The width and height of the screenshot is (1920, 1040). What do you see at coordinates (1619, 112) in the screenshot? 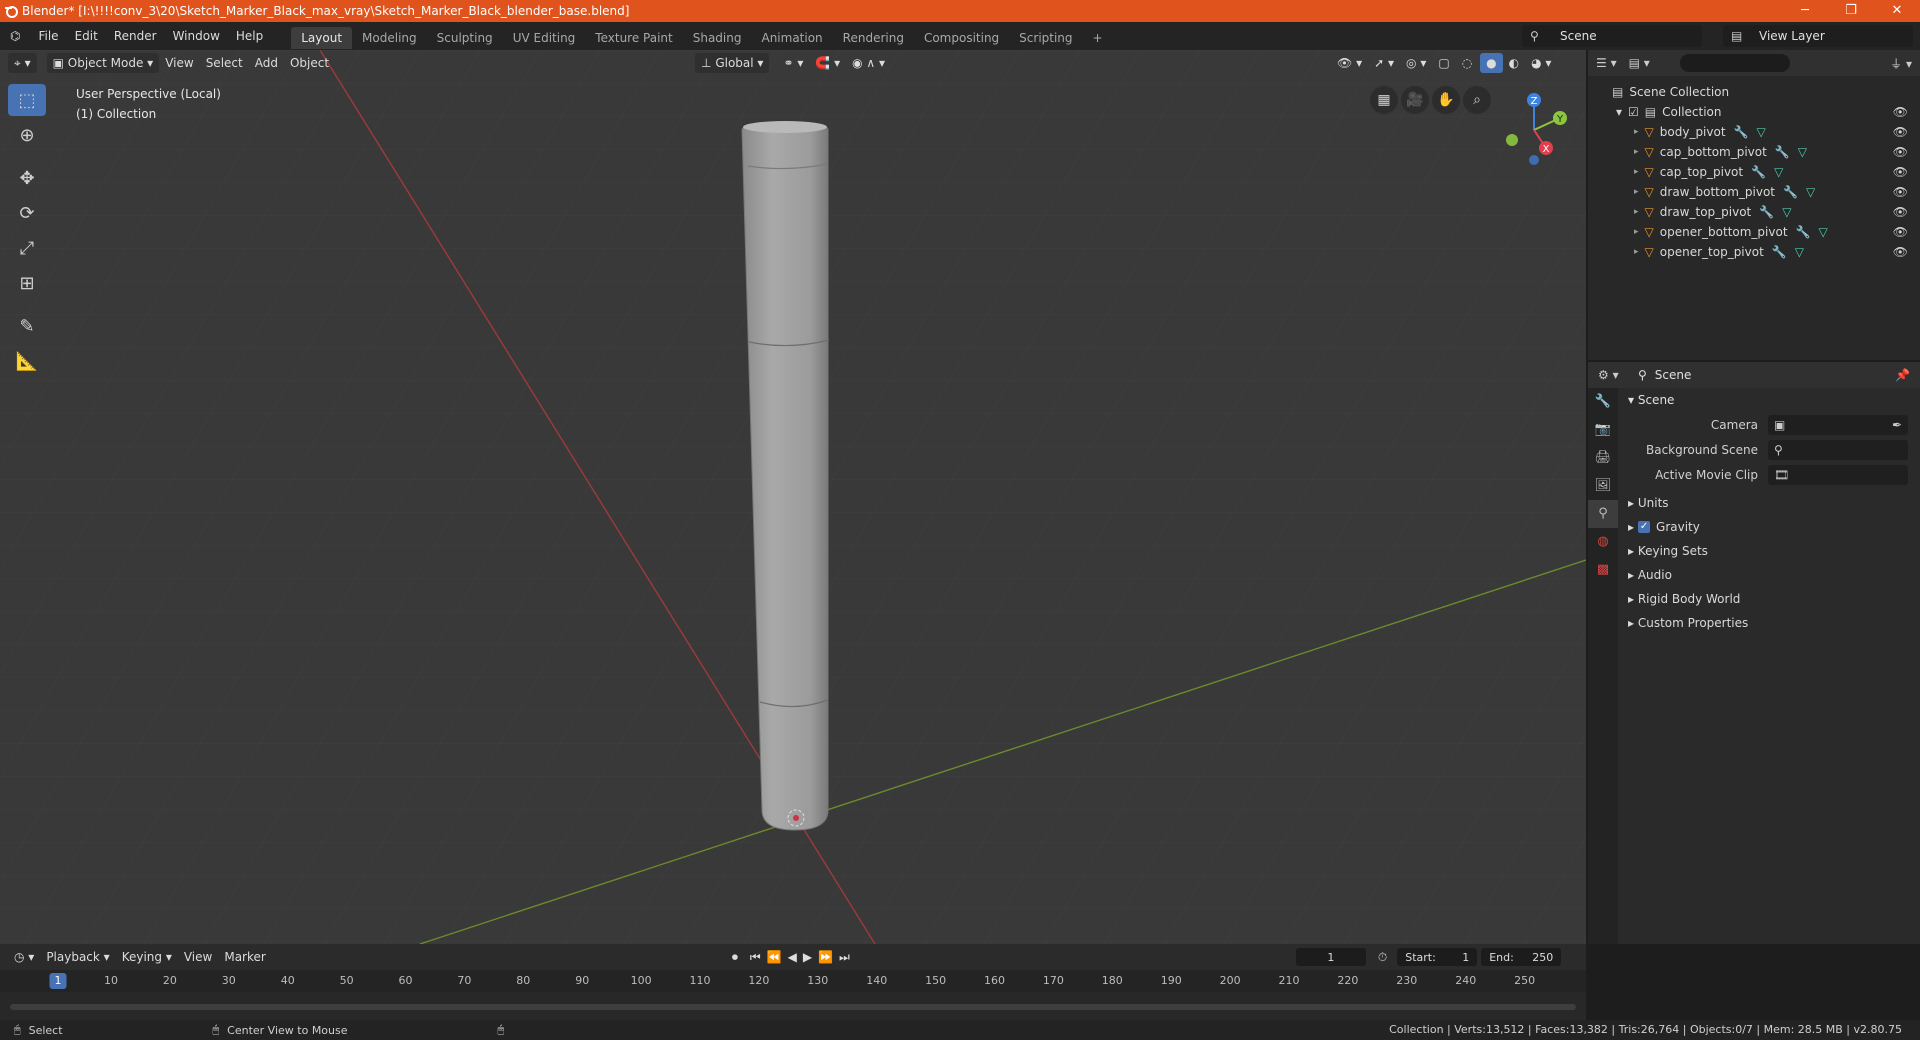
I see `expand-arrow-icon: ▾` at bounding box center [1619, 112].